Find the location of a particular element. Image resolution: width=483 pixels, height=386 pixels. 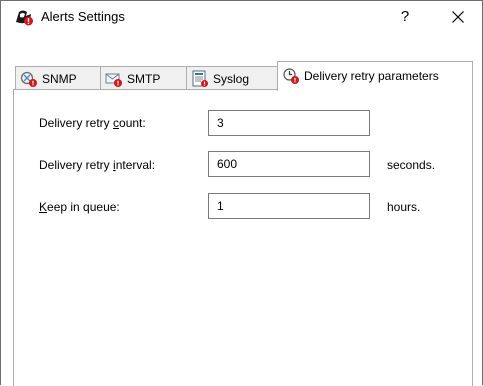

retry-interval-label: Delivery retry interval: is located at coordinates (97, 165).